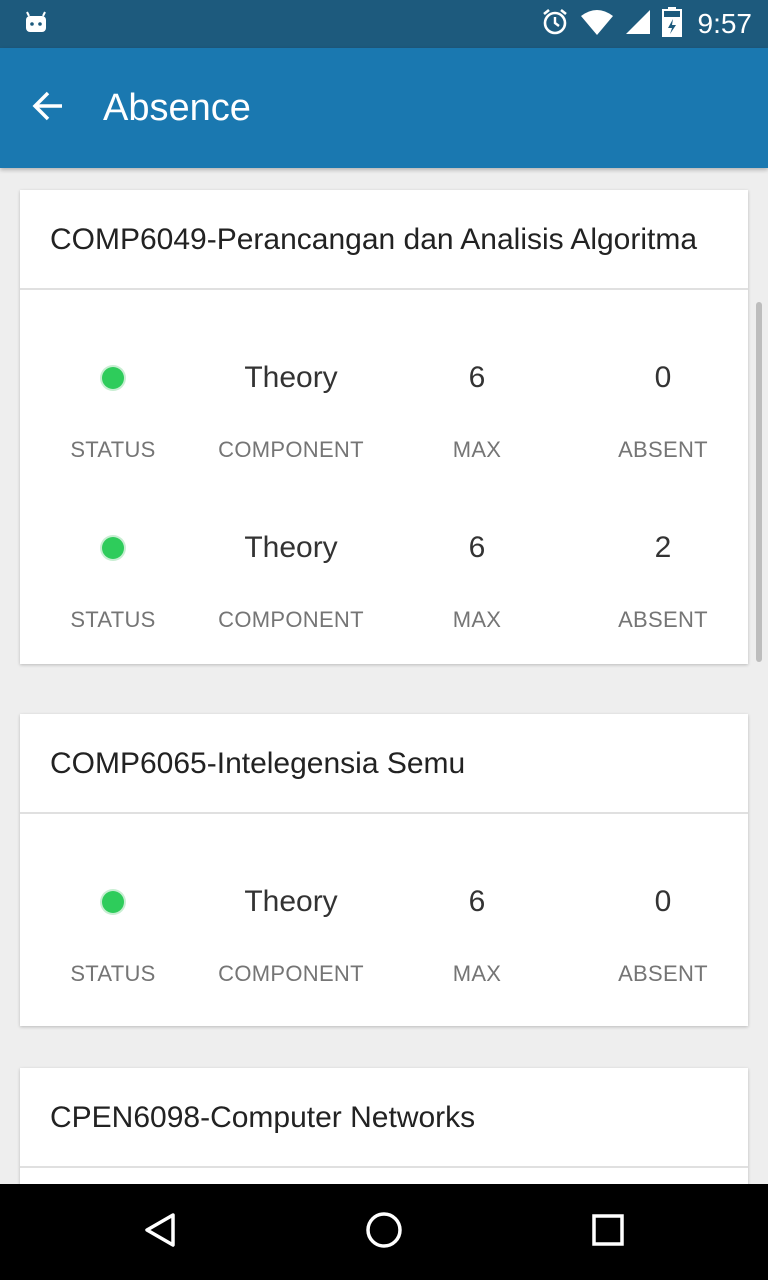 The height and width of the screenshot is (1280, 768). I want to click on absence-row: STATUS Theory COMPONENT 6 MAX 2 ABSENT, so click(384, 571).